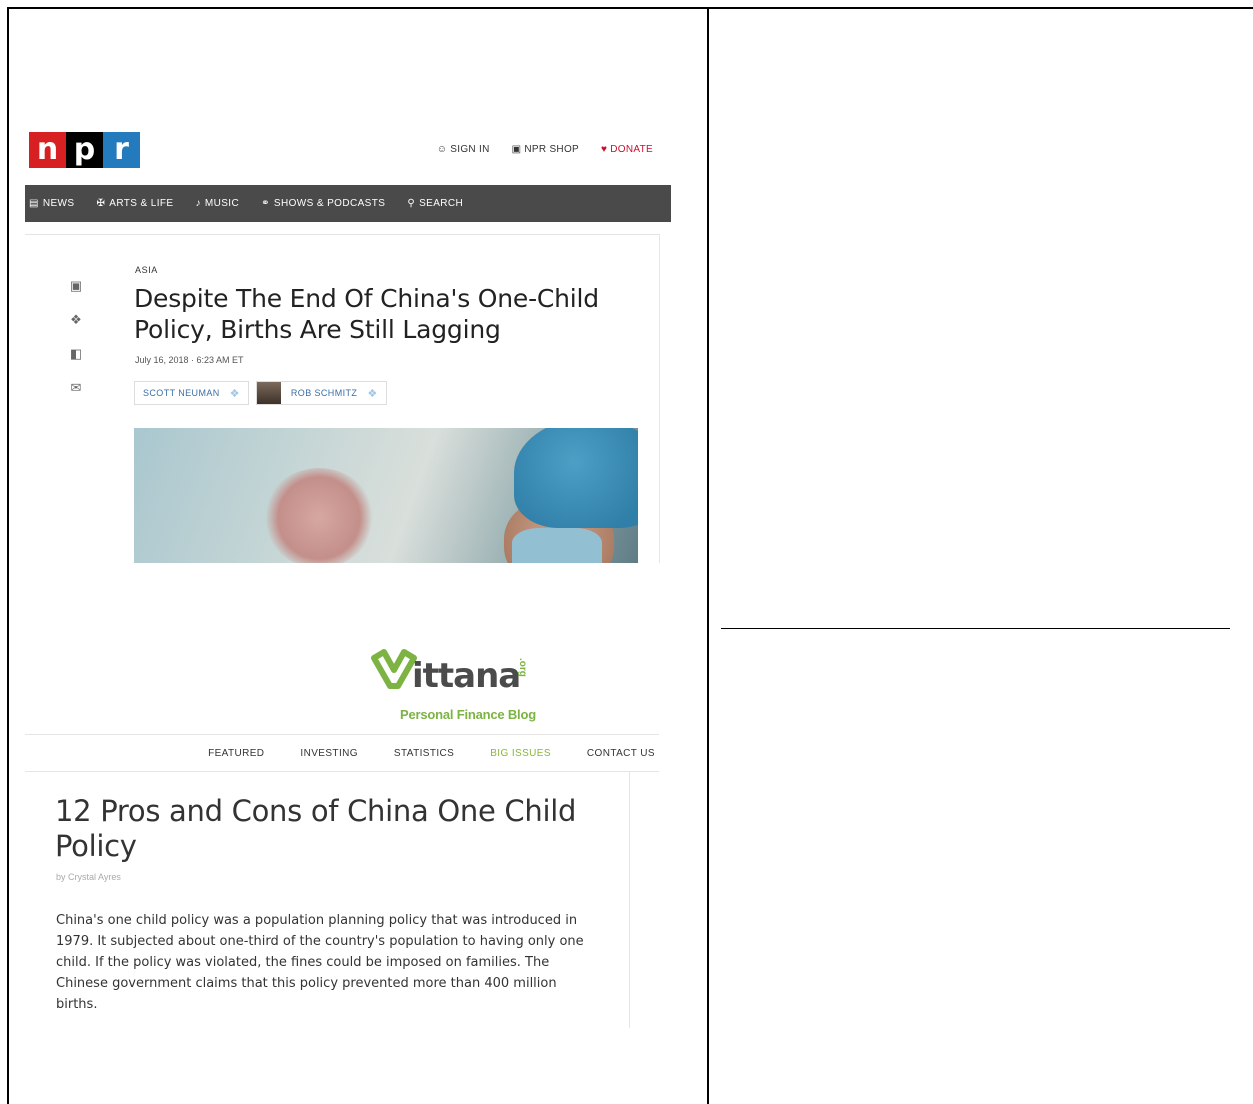 The width and height of the screenshot is (1253, 1104). What do you see at coordinates (631, 149) in the screenshot?
I see `donate-label: DONATE` at bounding box center [631, 149].